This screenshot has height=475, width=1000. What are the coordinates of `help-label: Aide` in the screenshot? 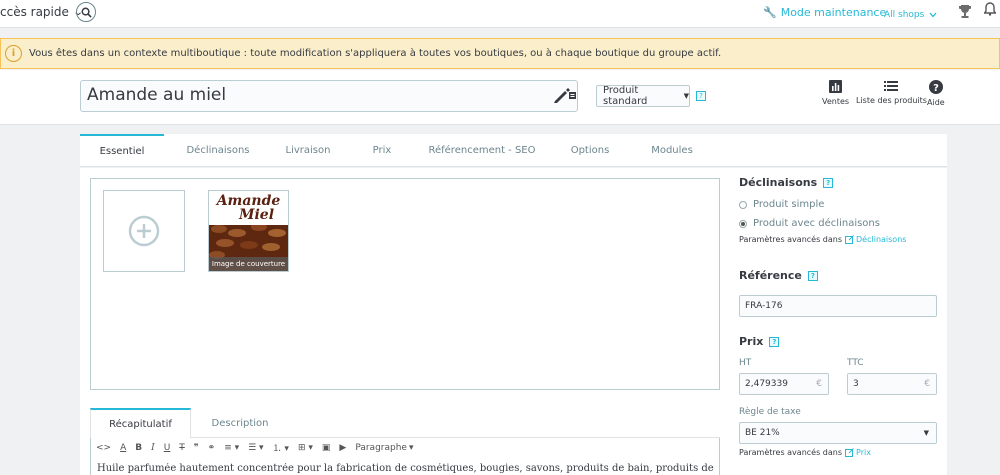 It's located at (936, 102).